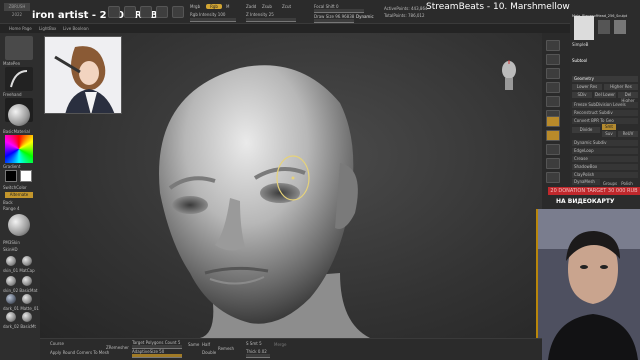  What do you see at coordinates (628, 134) in the screenshot?
I see `reuv-button: ReUV` at bounding box center [628, 134].